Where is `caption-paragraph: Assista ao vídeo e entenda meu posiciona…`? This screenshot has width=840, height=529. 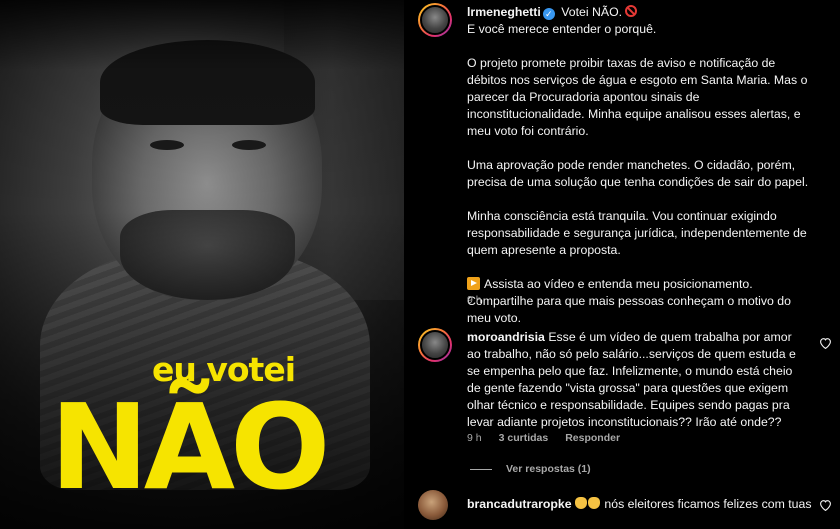 caption-paragraph: Assista ao vídeo e entenda meu posiciona… is located at coordinates (629, 301).